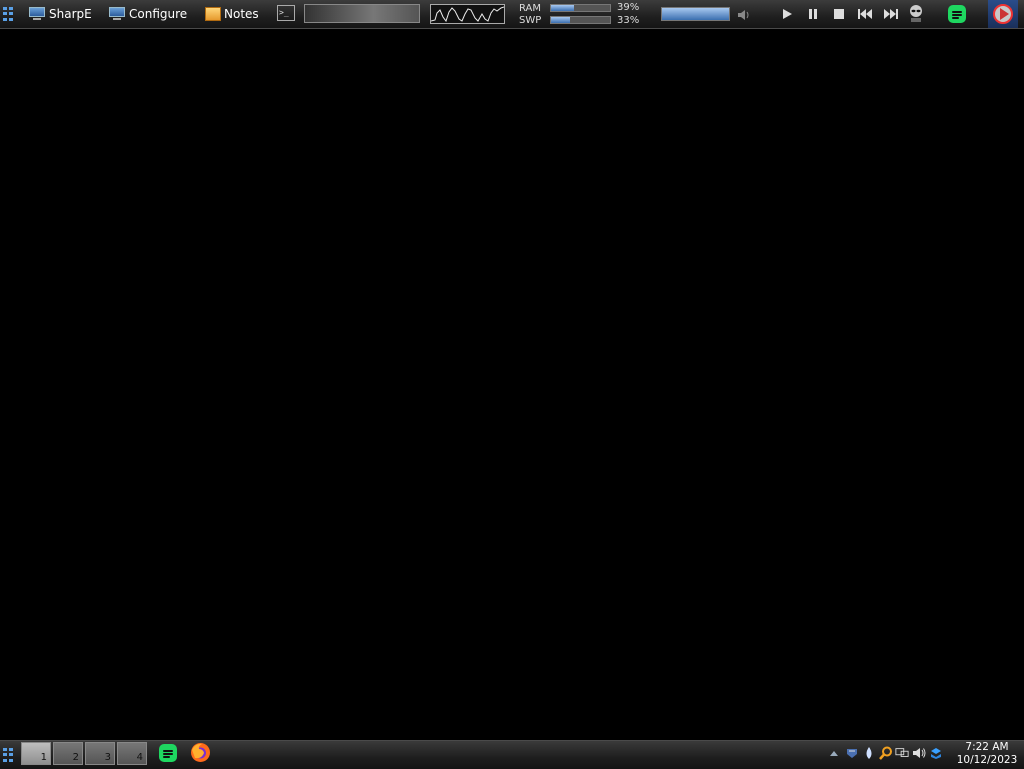 The height and width of the screenshot is (769, 1024). Describe the element at coordinates (891, 14) in the screenshot. I see `next-icon` at that location.